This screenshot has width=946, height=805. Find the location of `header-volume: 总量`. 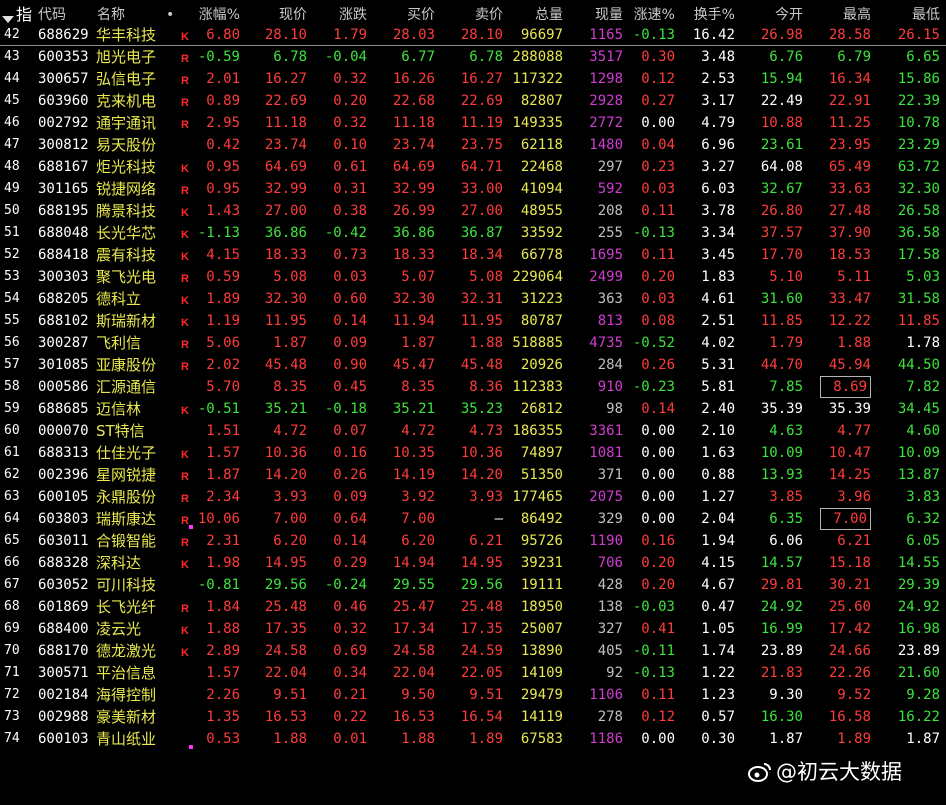

header-volume: 总量 is located at coordinates (537, 15).